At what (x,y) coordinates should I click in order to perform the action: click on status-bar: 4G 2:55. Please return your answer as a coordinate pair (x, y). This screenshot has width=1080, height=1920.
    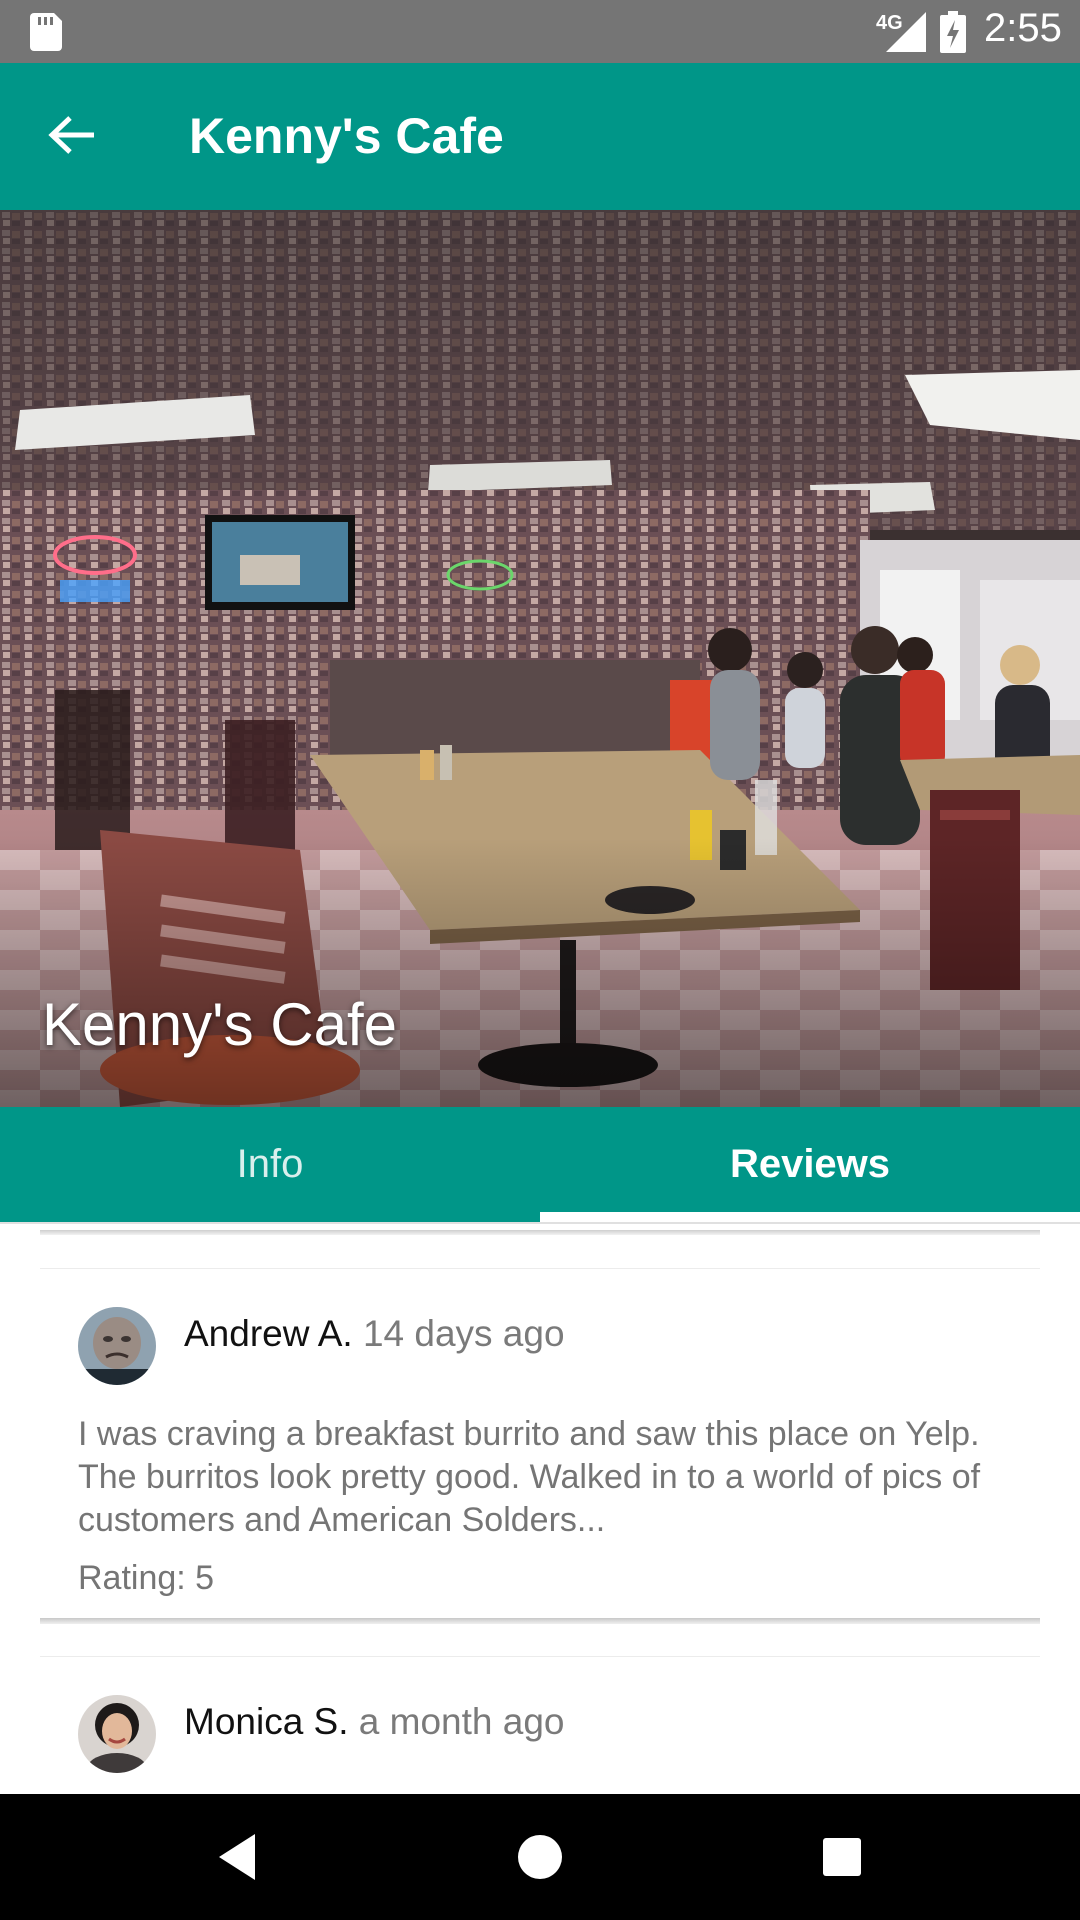
    Looking at the image, I should click on (540, 31).